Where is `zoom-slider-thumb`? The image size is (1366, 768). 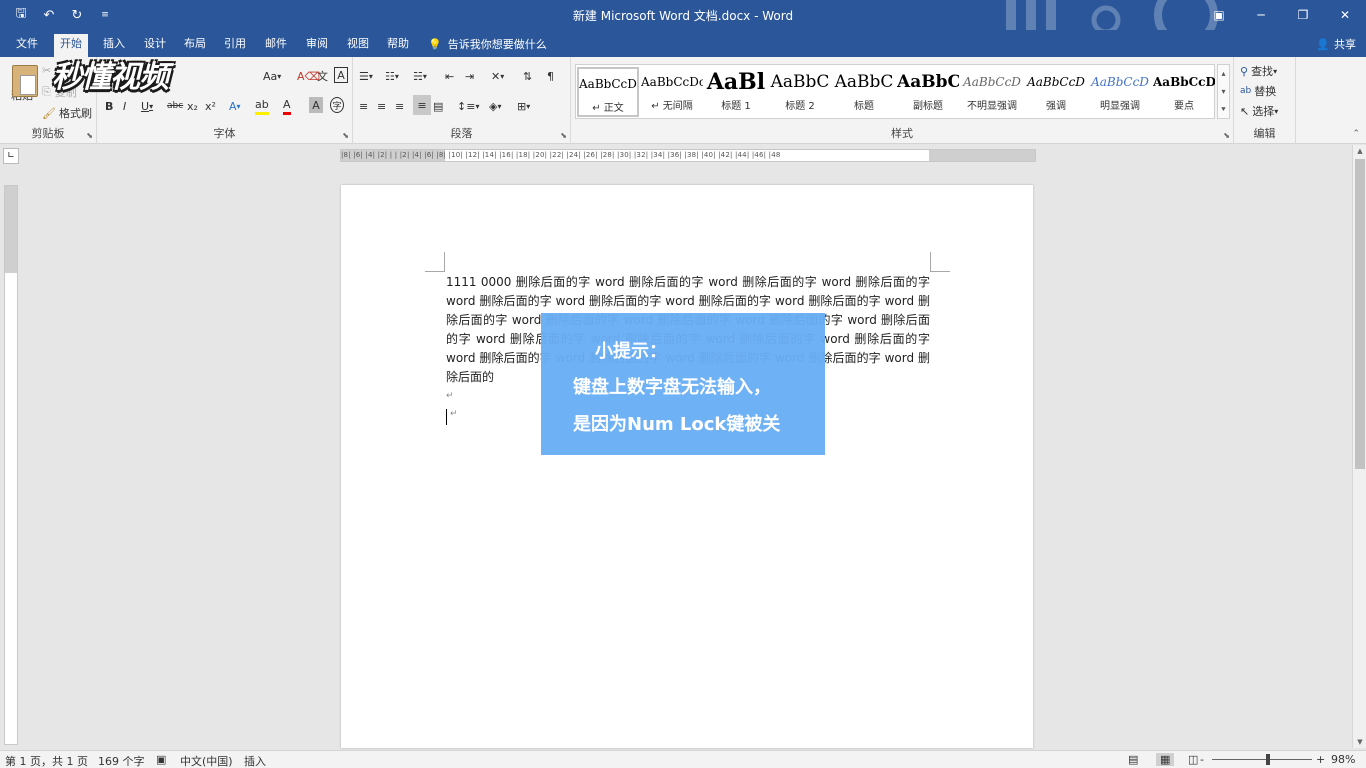
zoom-slider-thumb is located at coordinates (1268, 759).